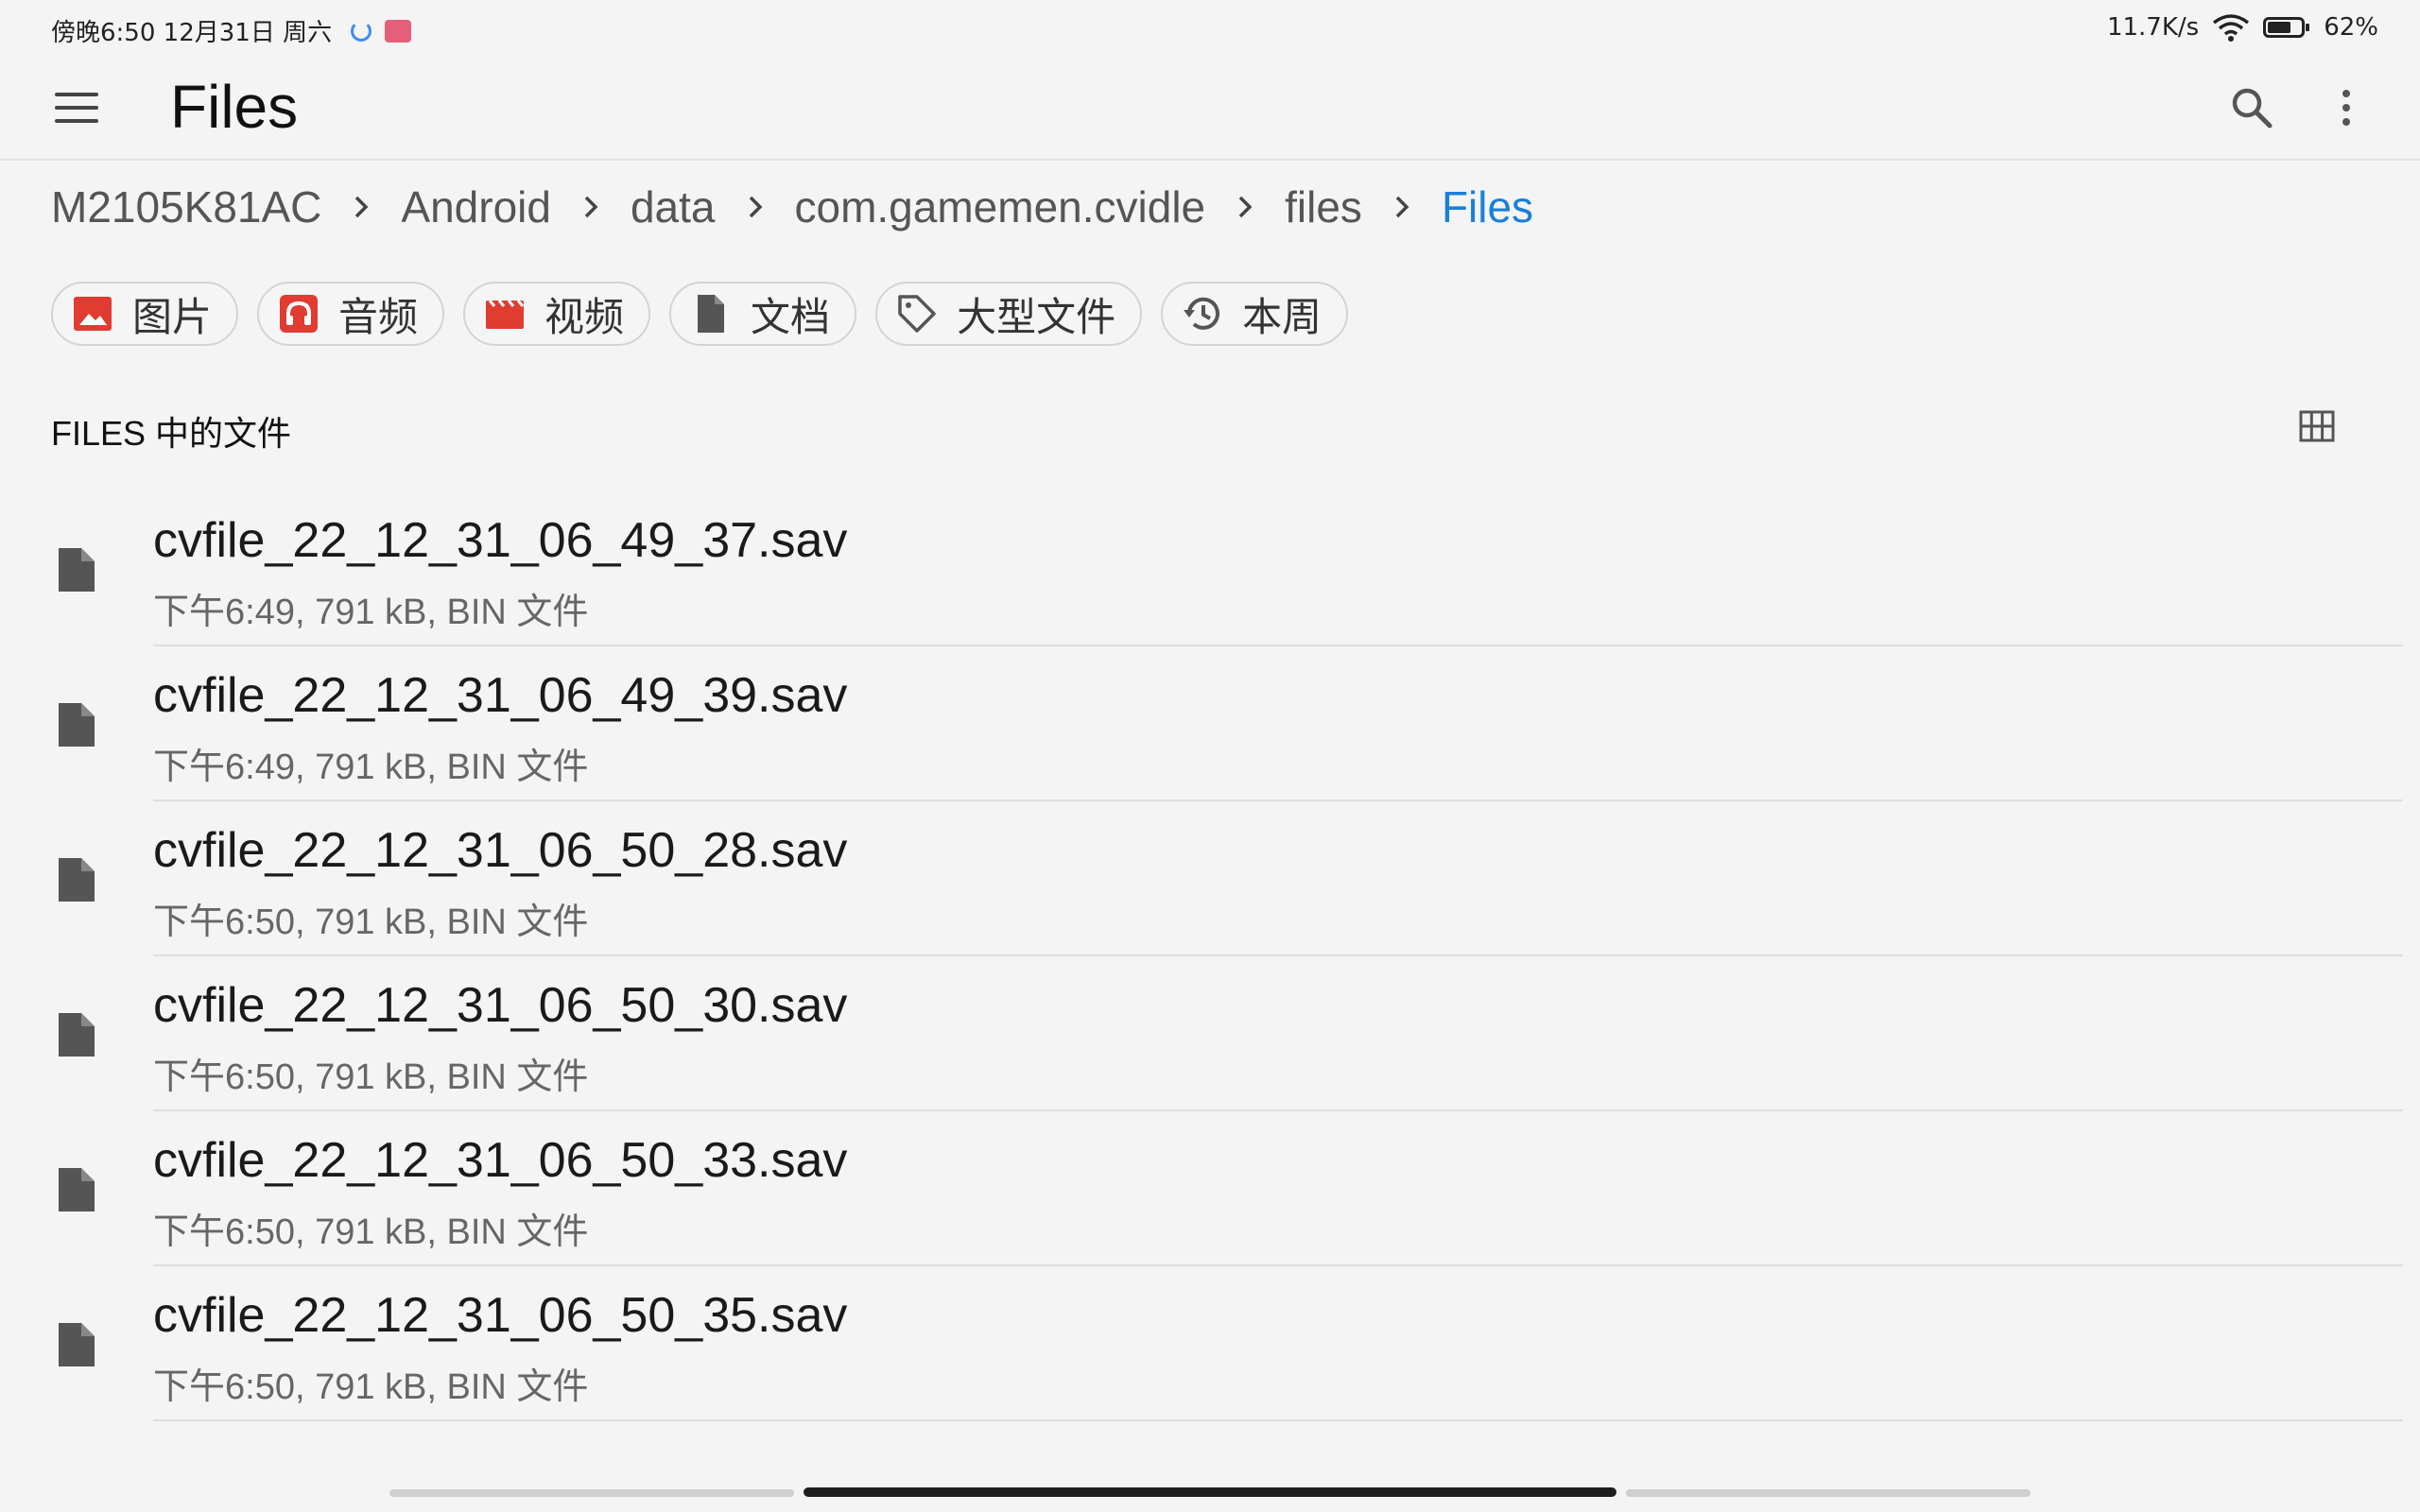  What do you see at coordinates (1210, 28) in the screenshot?
I see `status-bar: 傍晚6:50 12月31日 周六 11.7K/s 62%` at bounding box center [1210, 28].